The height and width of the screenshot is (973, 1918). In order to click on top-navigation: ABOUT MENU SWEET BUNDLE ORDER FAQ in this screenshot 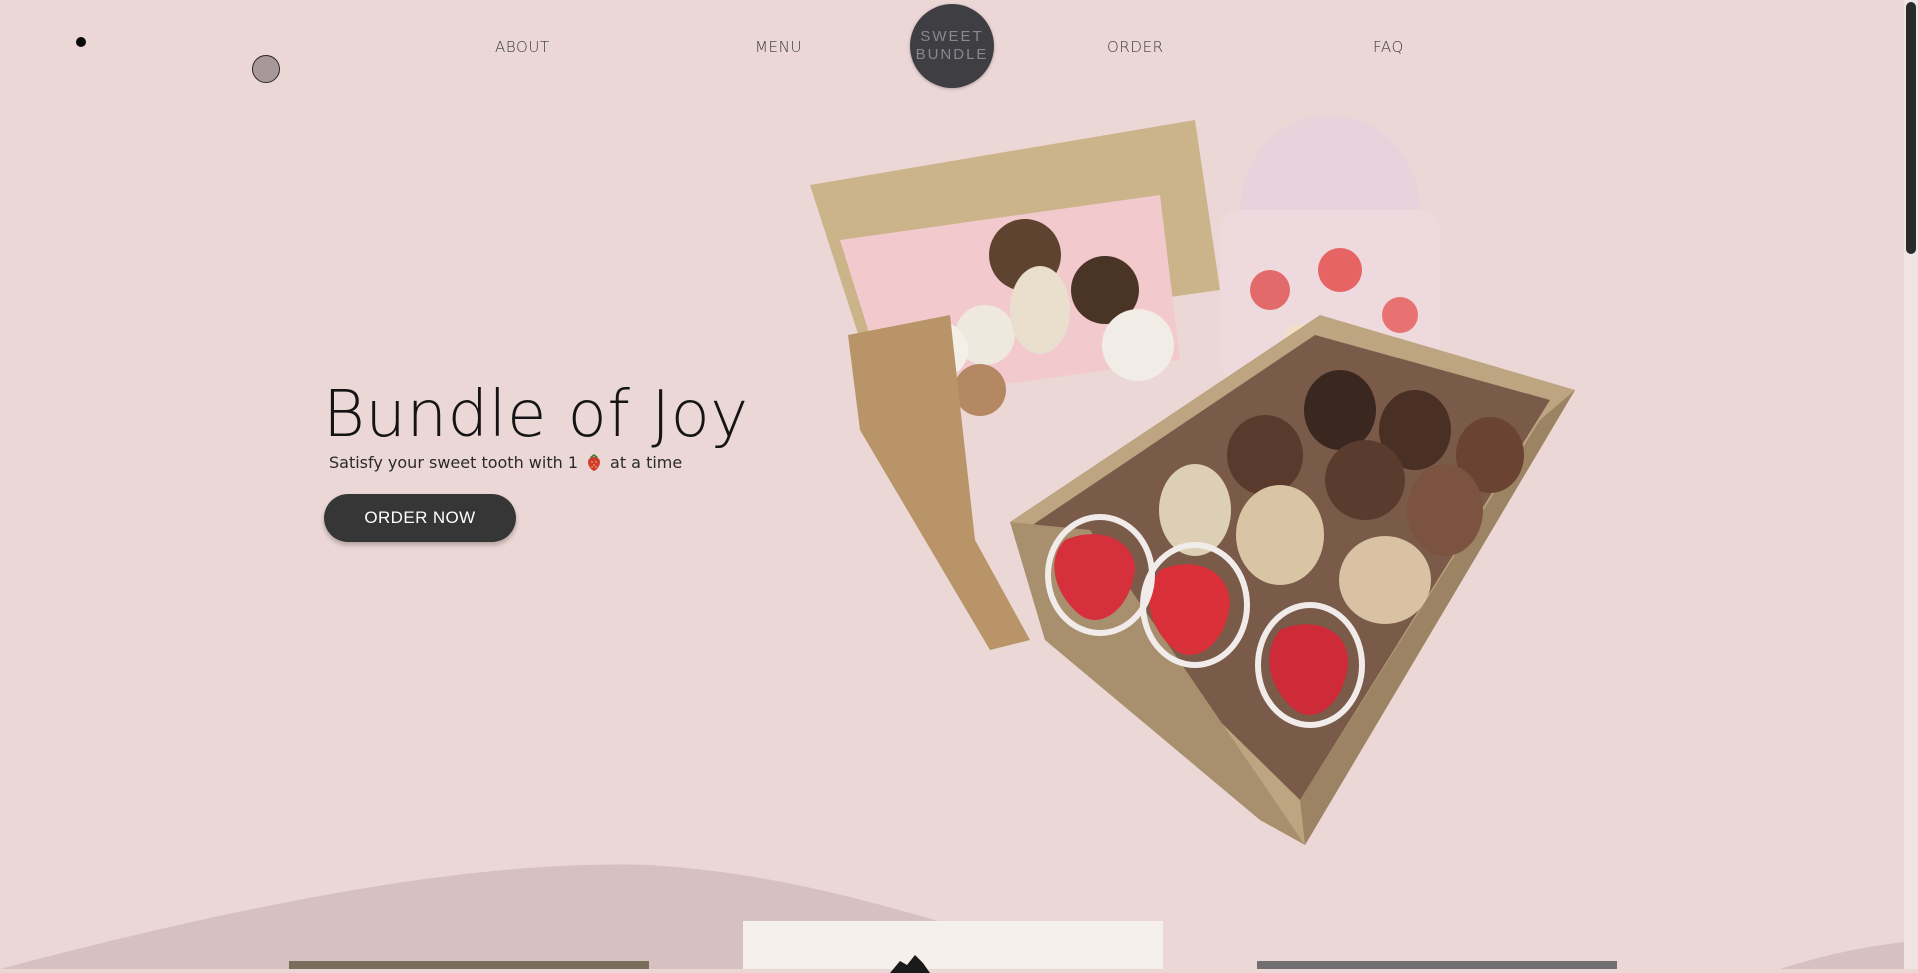, I will do `click(952, 45)`.